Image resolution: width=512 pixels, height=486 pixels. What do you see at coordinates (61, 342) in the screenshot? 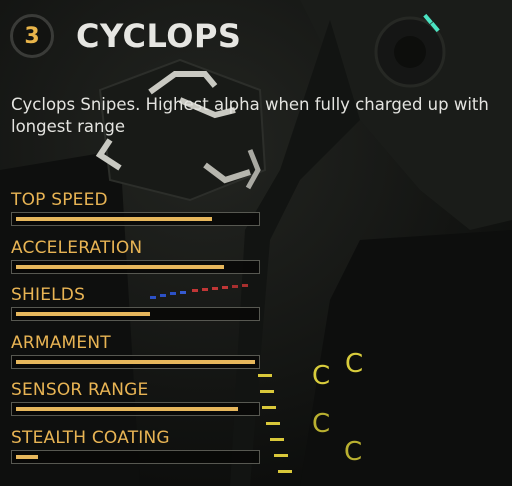
I see `stat-label: ARMAMENT` at bounding box center [61, 342].